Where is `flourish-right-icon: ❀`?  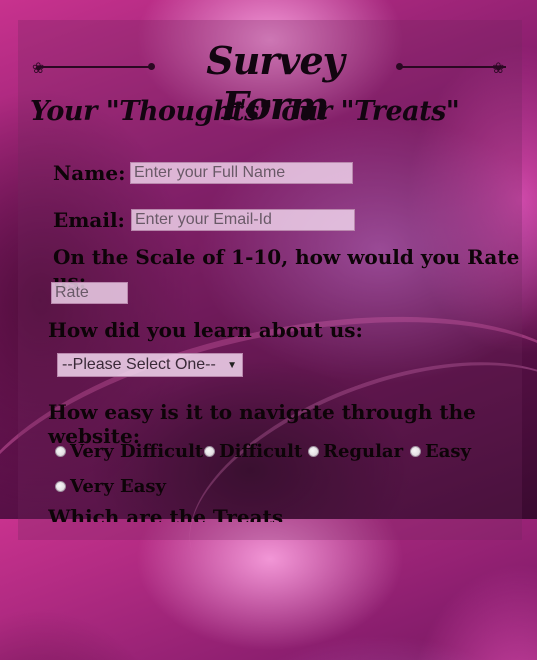 flourish-right-icon: ❀ is located at coordinates (498, 68).